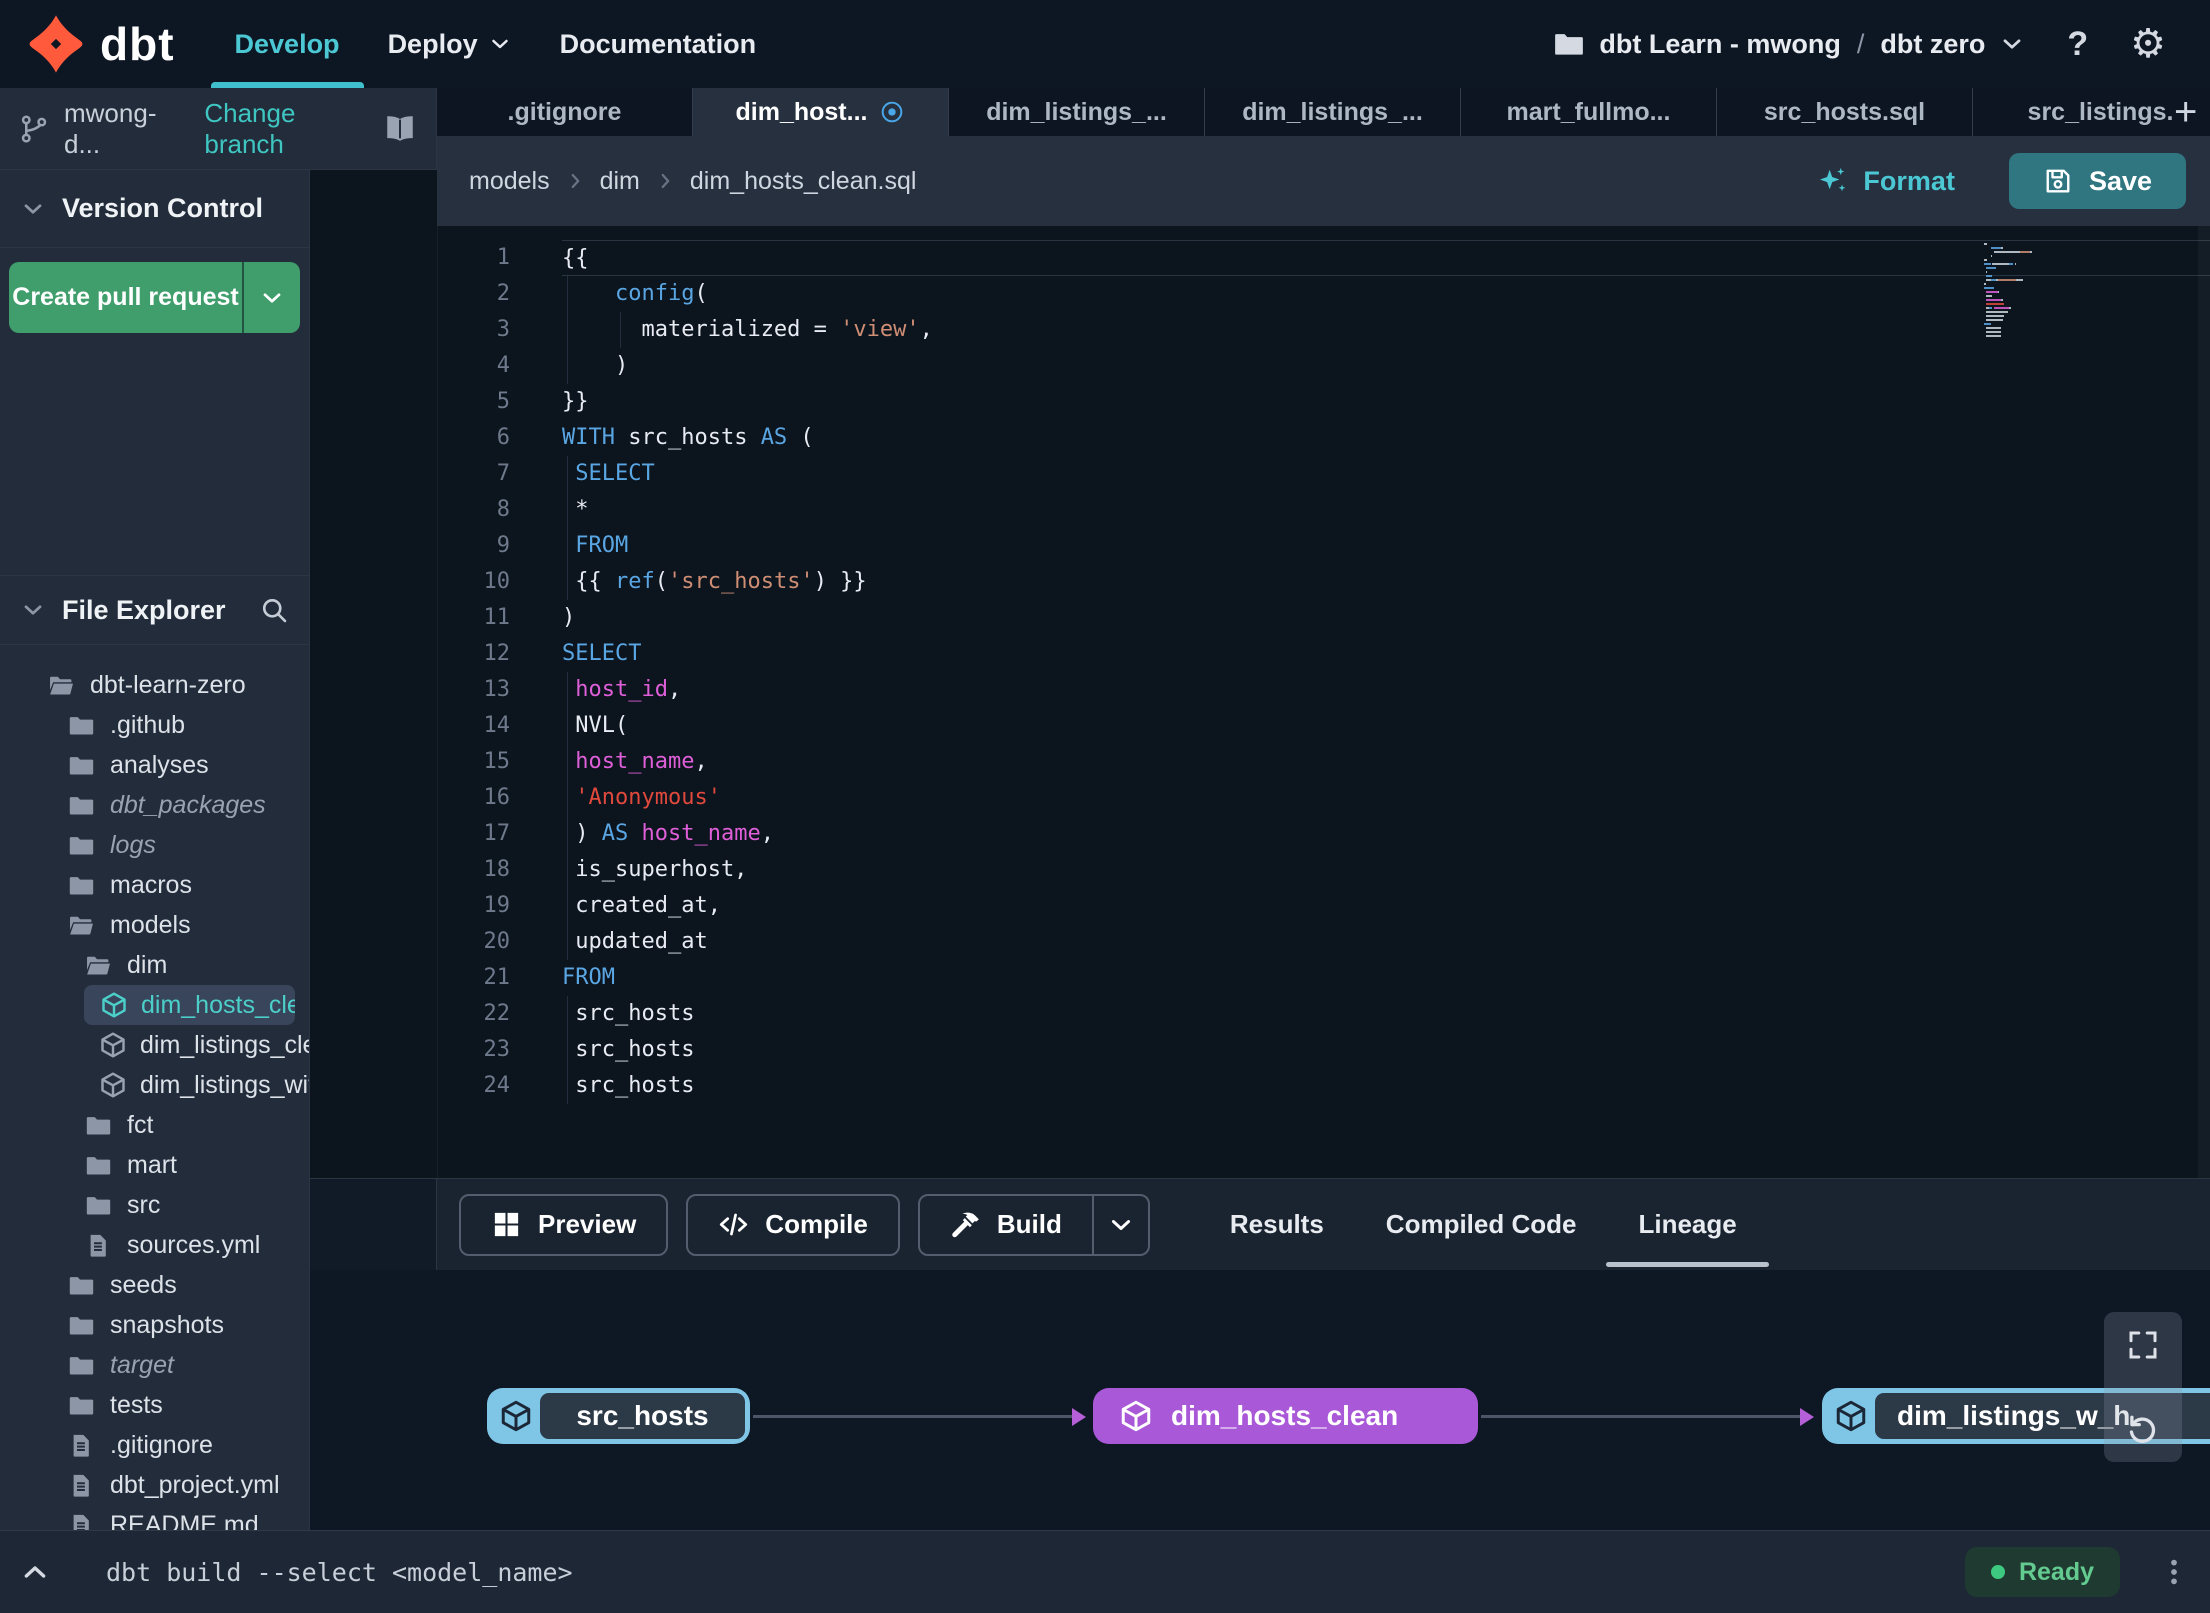  What do you see at coordinates (2077, 44) in the screenshot?
I see `help-icon: ?` at bounding box center [2077, 44].